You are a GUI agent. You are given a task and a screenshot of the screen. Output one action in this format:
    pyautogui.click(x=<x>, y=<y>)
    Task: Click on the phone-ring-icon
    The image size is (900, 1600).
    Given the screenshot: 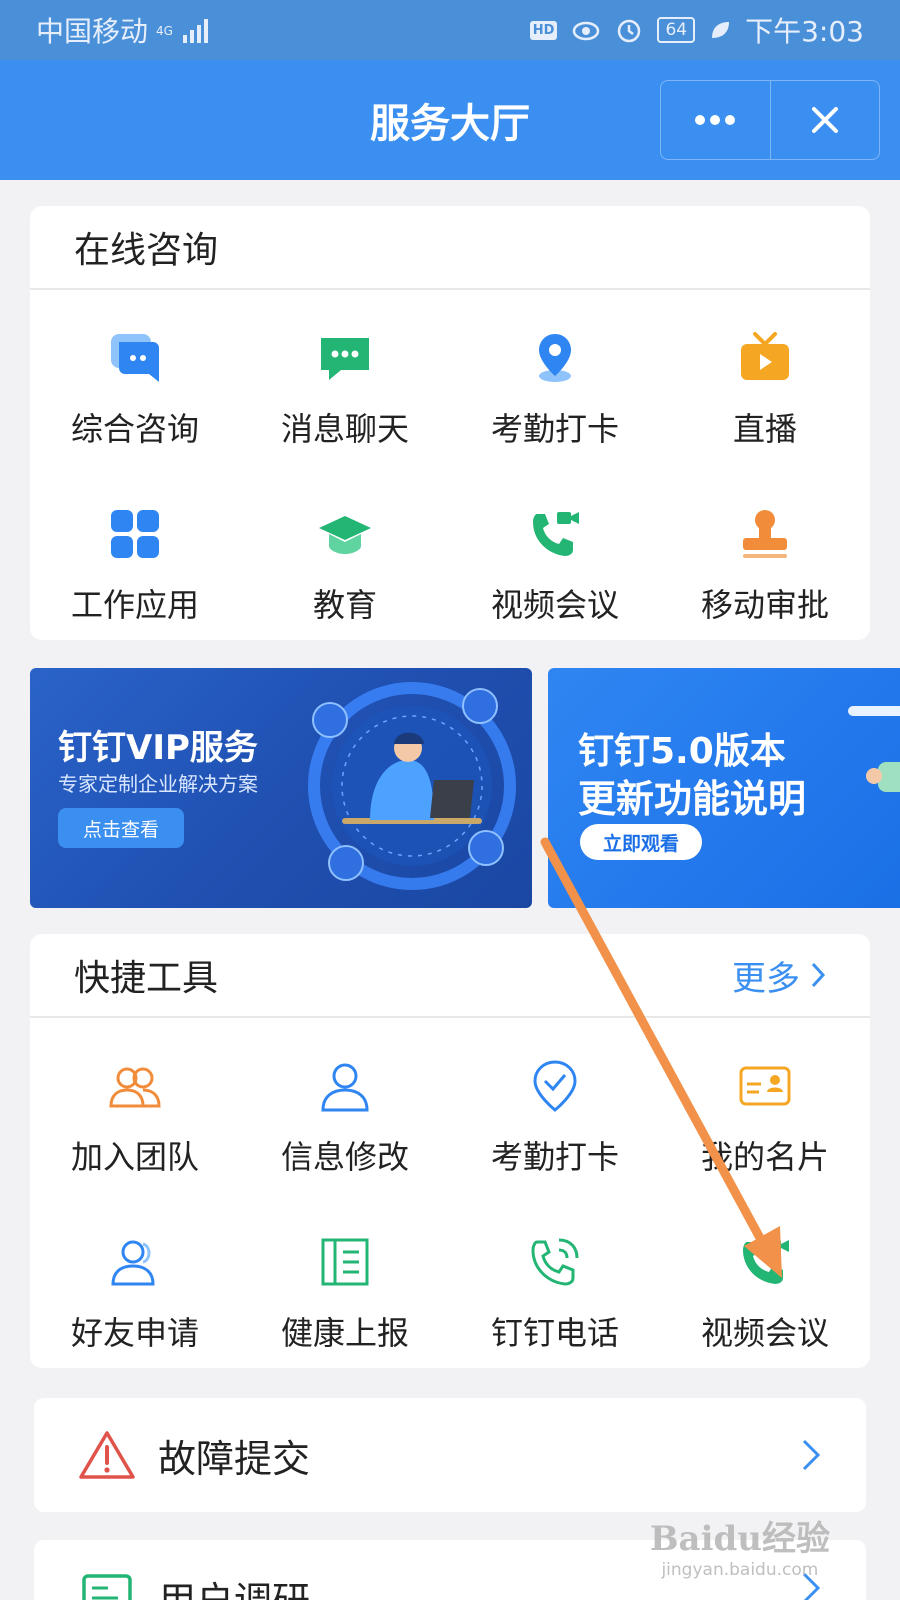 What is the action you would take?
    pyautogui.click(x=555, y=1262)
    